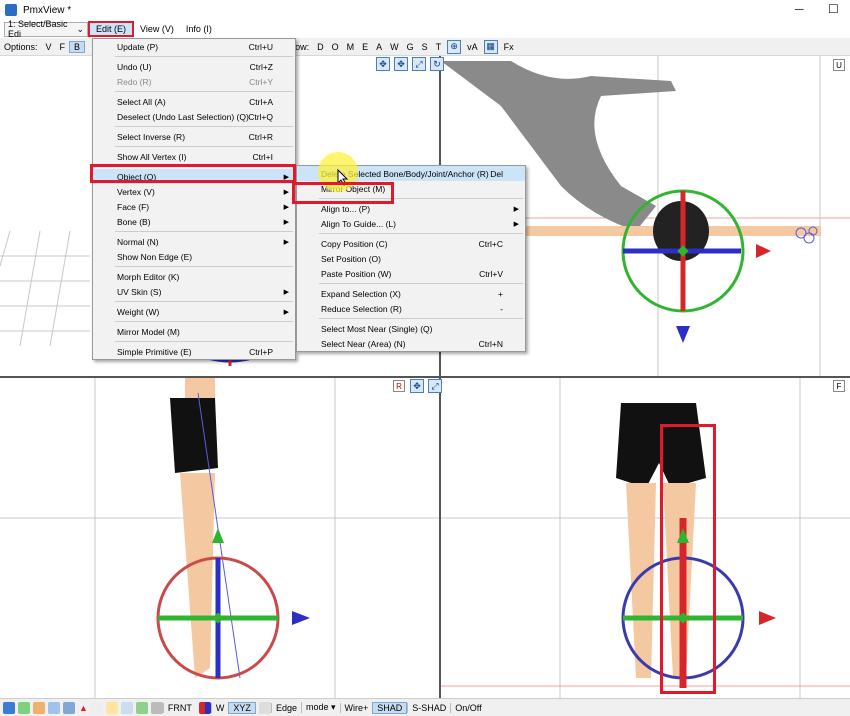 The width and height of the screenshot is (850, 716). I want to click on menu-item-uv-skin: UV Skin (S) ▶, so click(194, 291).